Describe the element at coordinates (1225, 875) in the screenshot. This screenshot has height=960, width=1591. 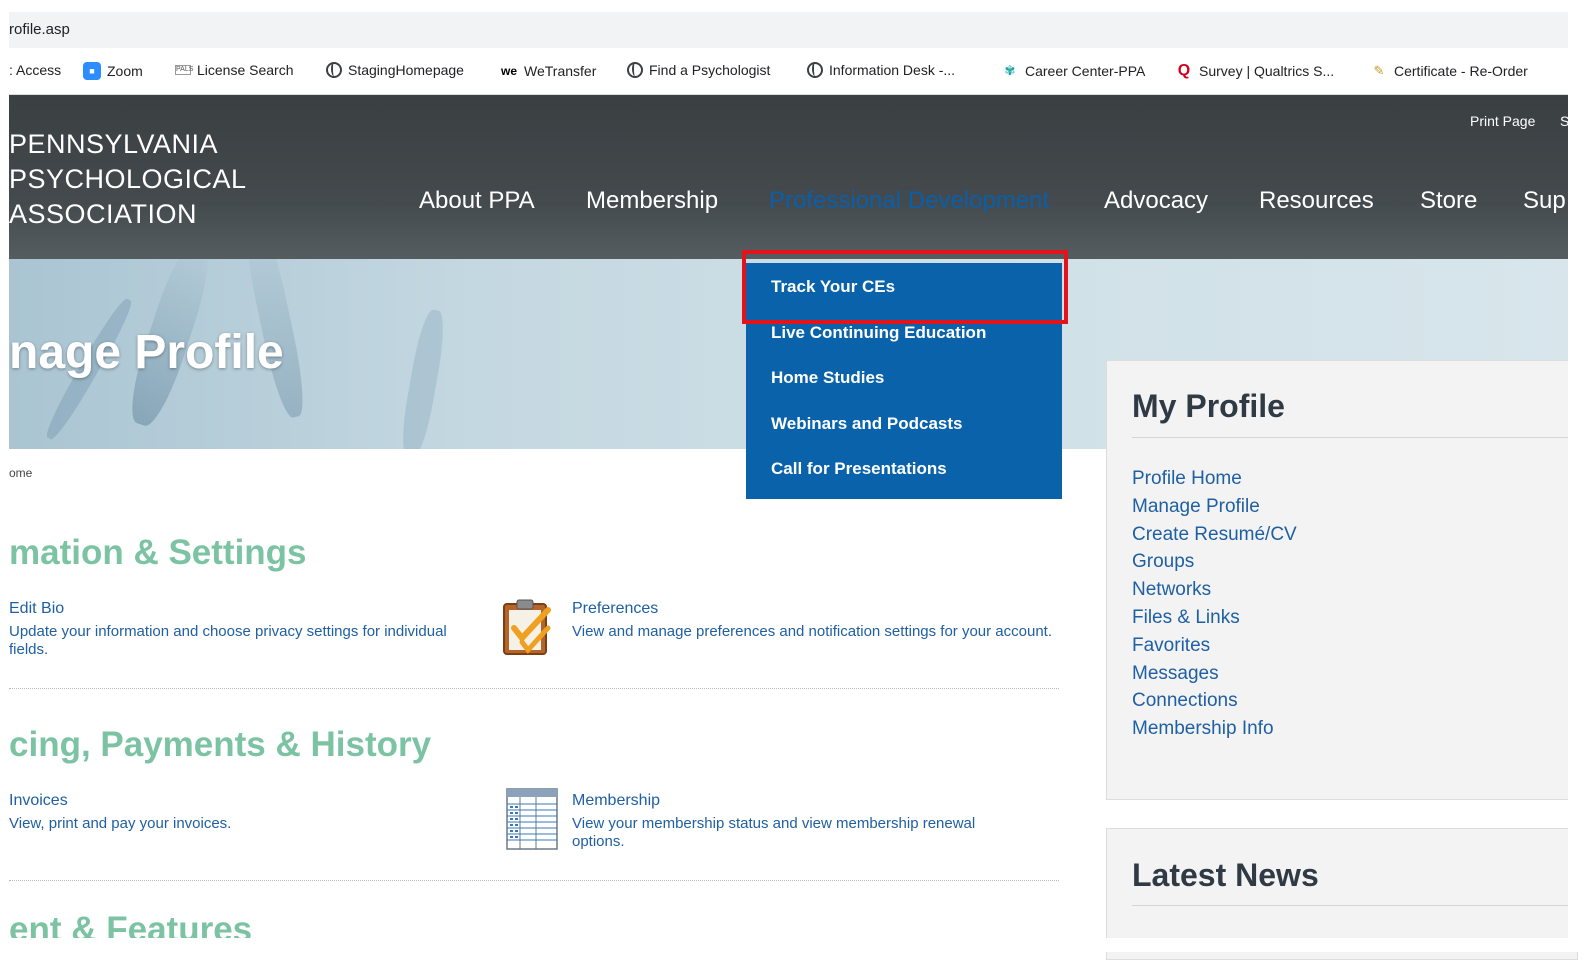
I see `latest-news-title: Latest News` at that location.